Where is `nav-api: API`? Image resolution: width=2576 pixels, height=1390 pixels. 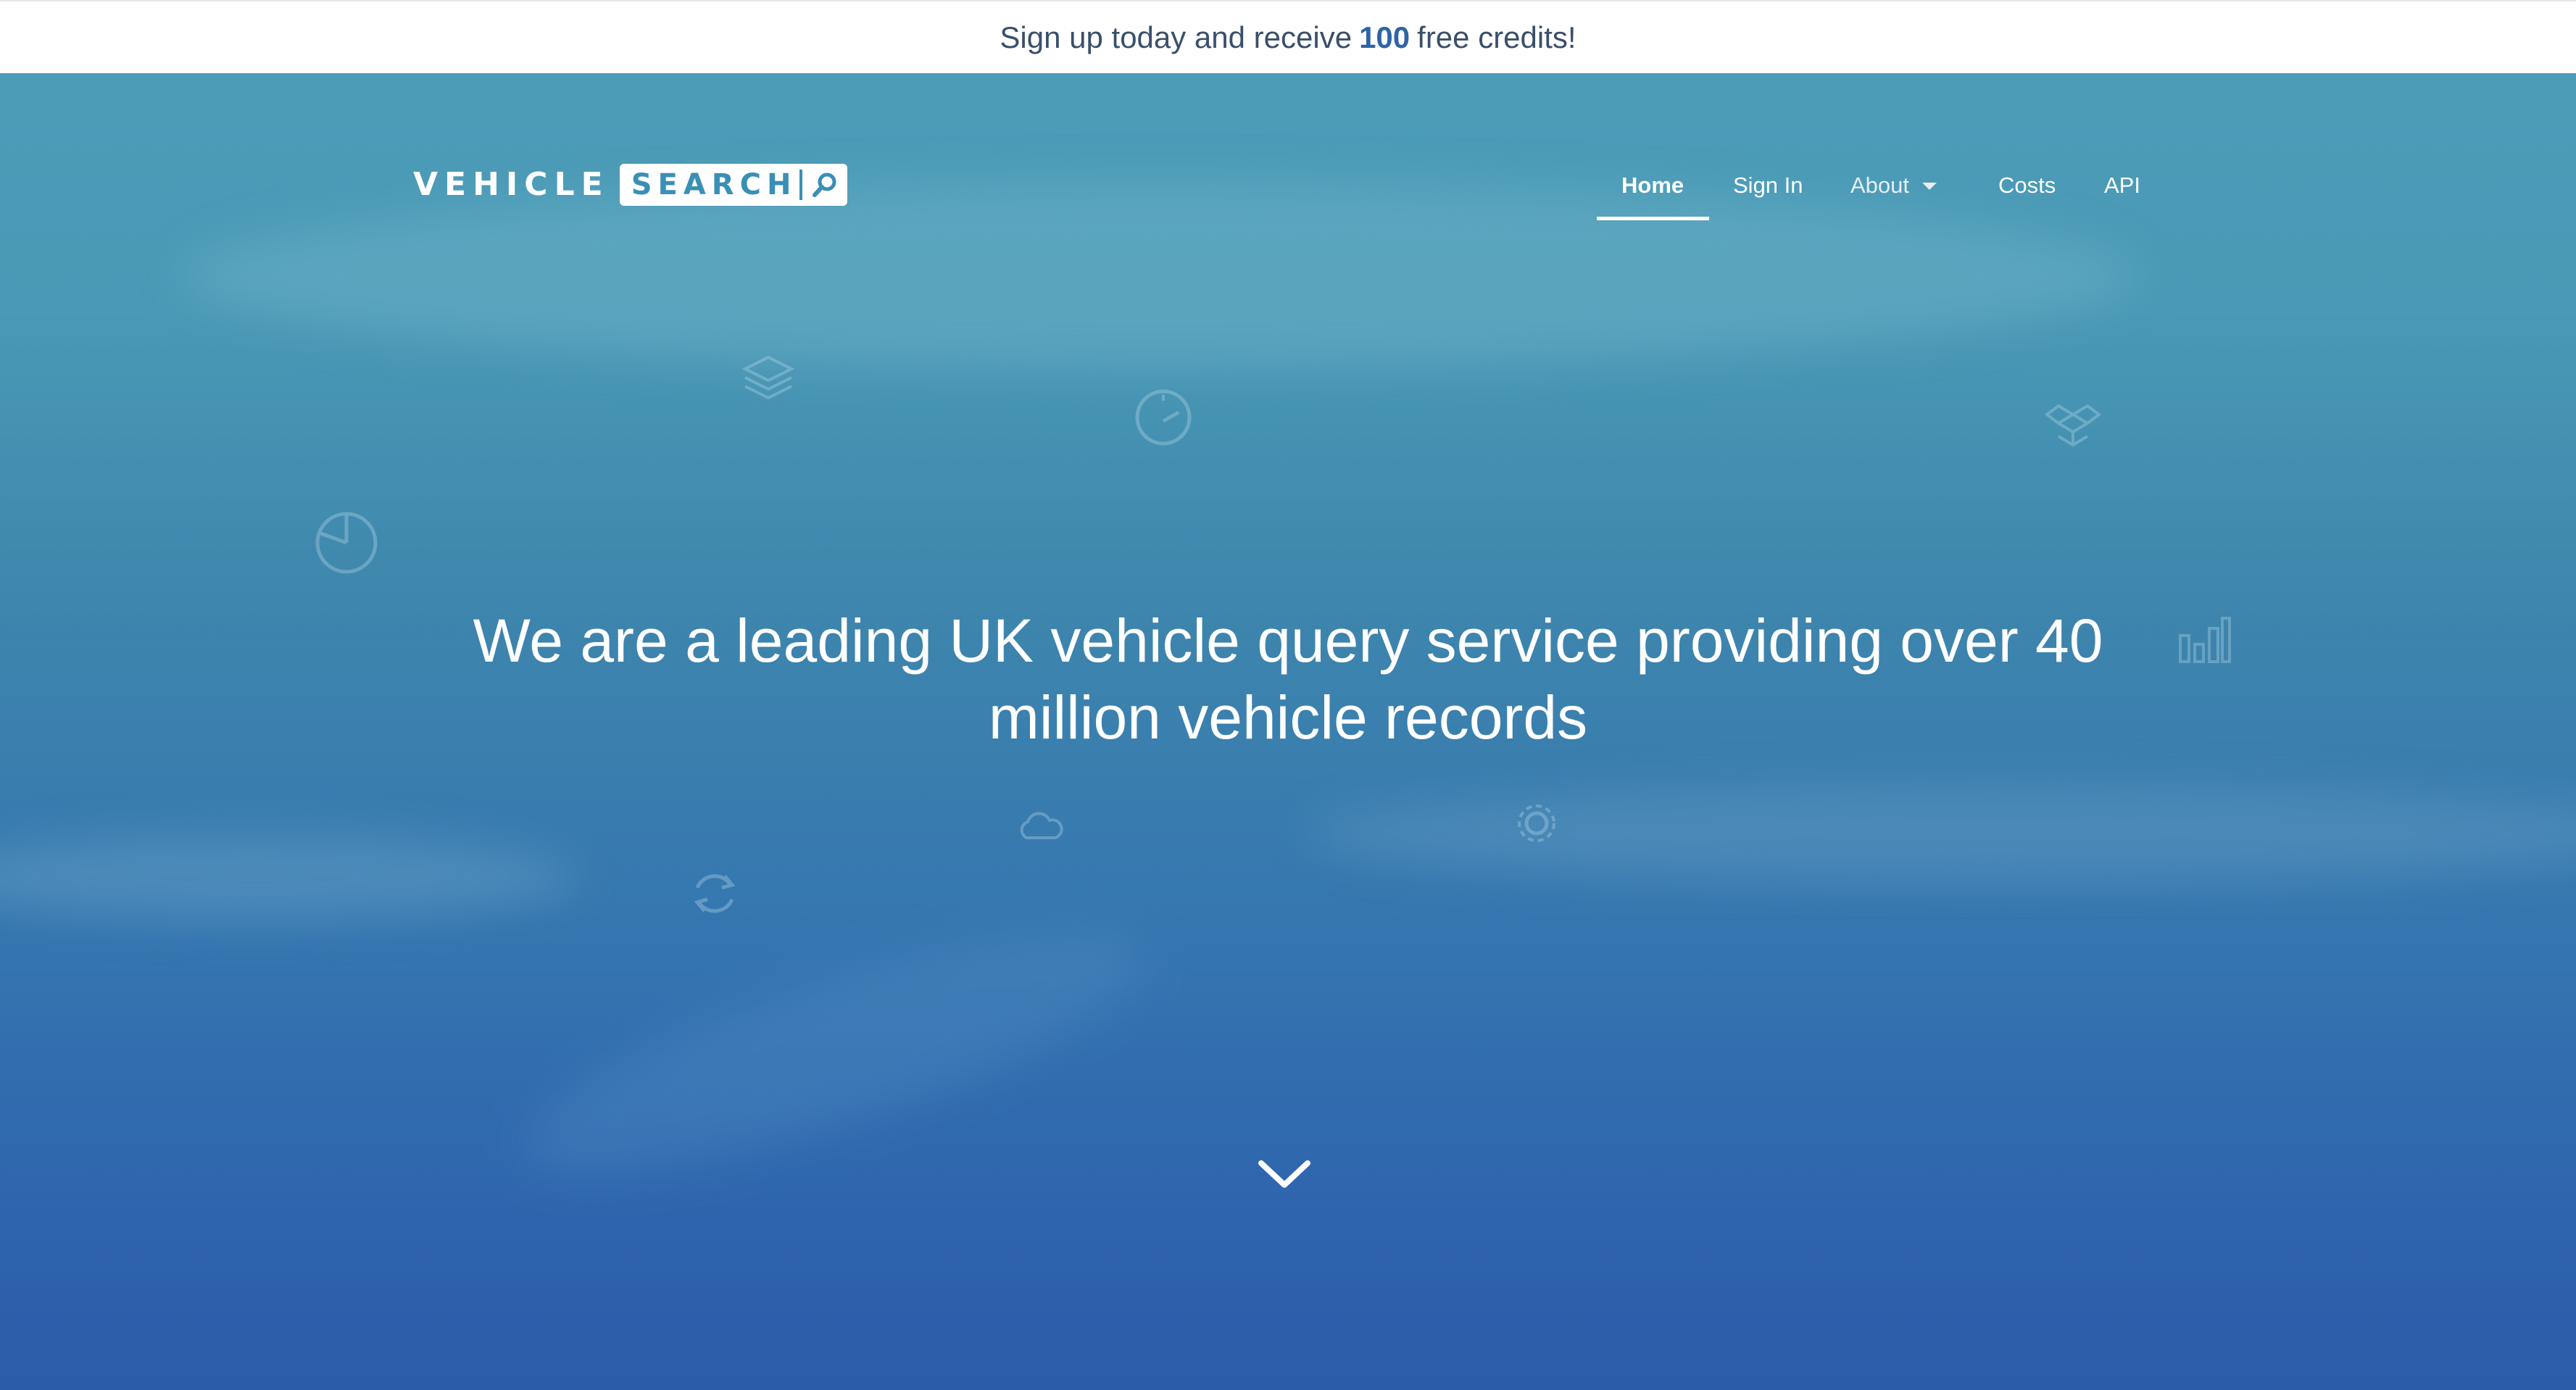 nav-api: API is located at coordinates (2122, 193).